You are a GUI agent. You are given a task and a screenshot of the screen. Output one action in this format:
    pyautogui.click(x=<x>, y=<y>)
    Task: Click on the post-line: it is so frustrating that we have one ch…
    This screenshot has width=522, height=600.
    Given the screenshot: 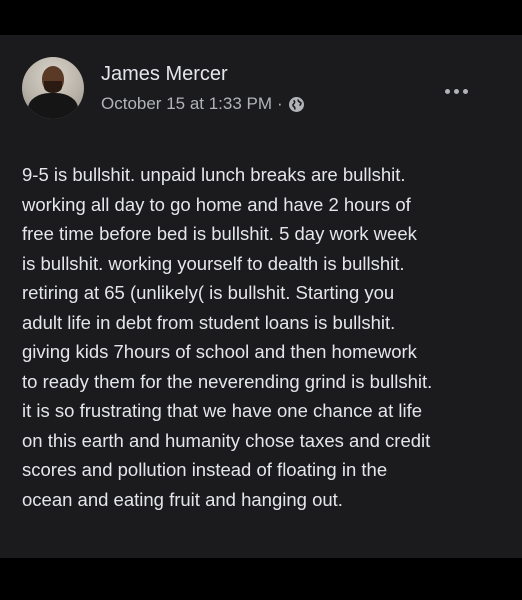 What is the action you would take?
    pyautogui.click(x=222, y=410)
    